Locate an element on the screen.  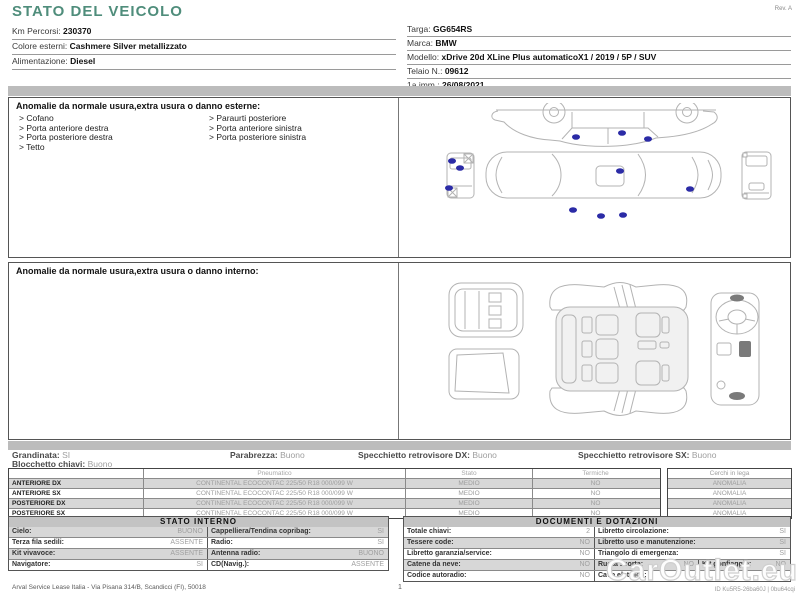
column-header-cerchi: Cerchi in lega is located at coordinates (729, 473).